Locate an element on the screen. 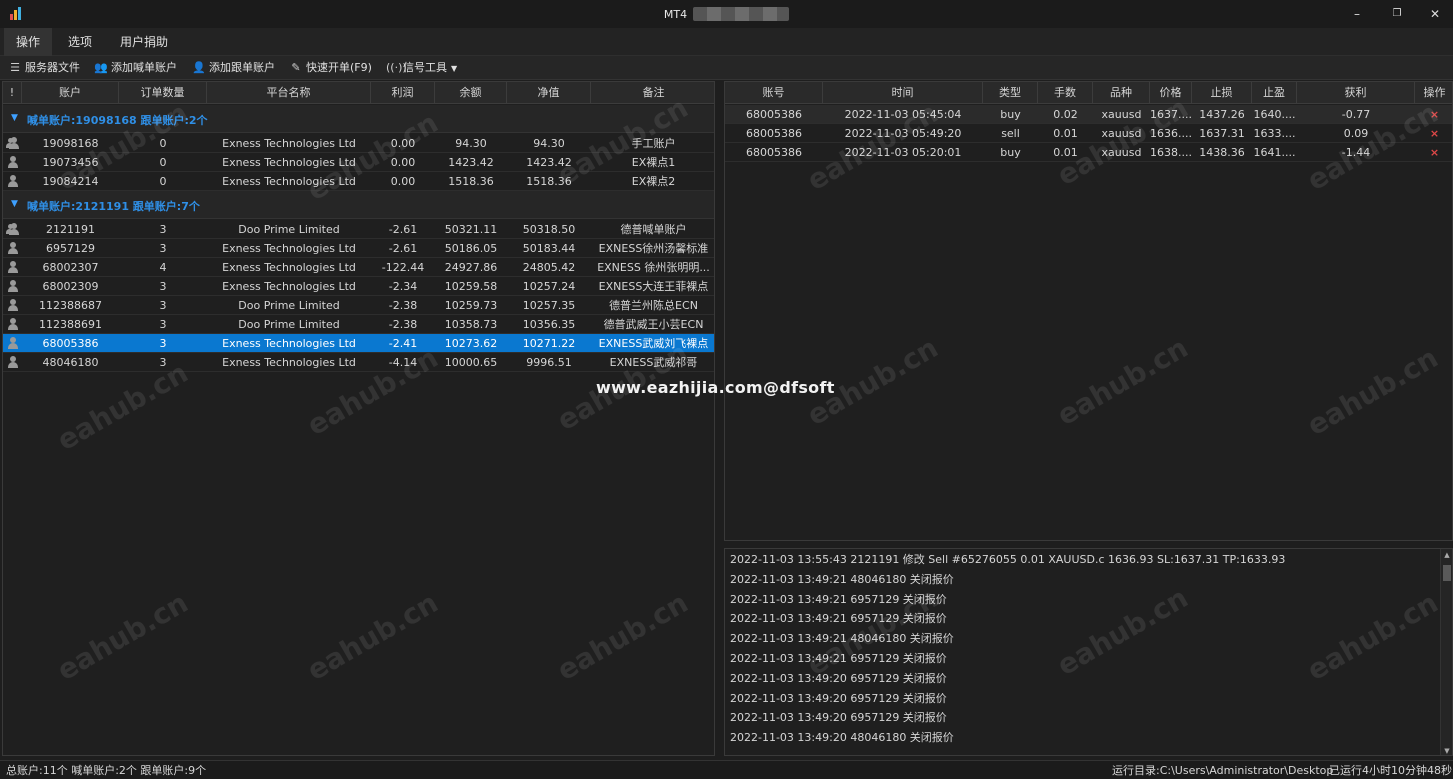 This screenshot has height=779, width=1453. col-order-price: 价格 is located at coordinates (1171, 93).